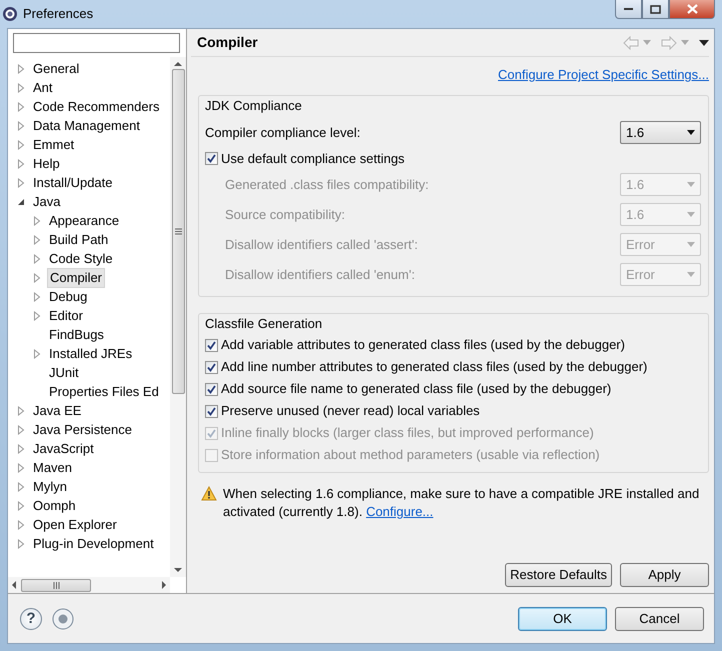  I want to click on tree-item: Data Management, so click(86, 125).